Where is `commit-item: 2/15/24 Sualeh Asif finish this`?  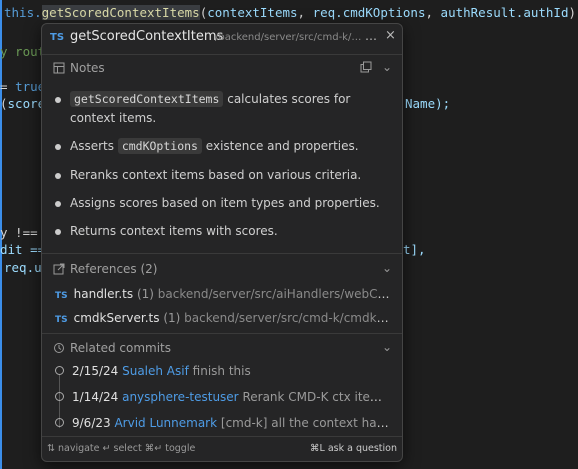
commit-item: 2/15/24 Sualeh Asif finish this is located at coordinates (223, 373).